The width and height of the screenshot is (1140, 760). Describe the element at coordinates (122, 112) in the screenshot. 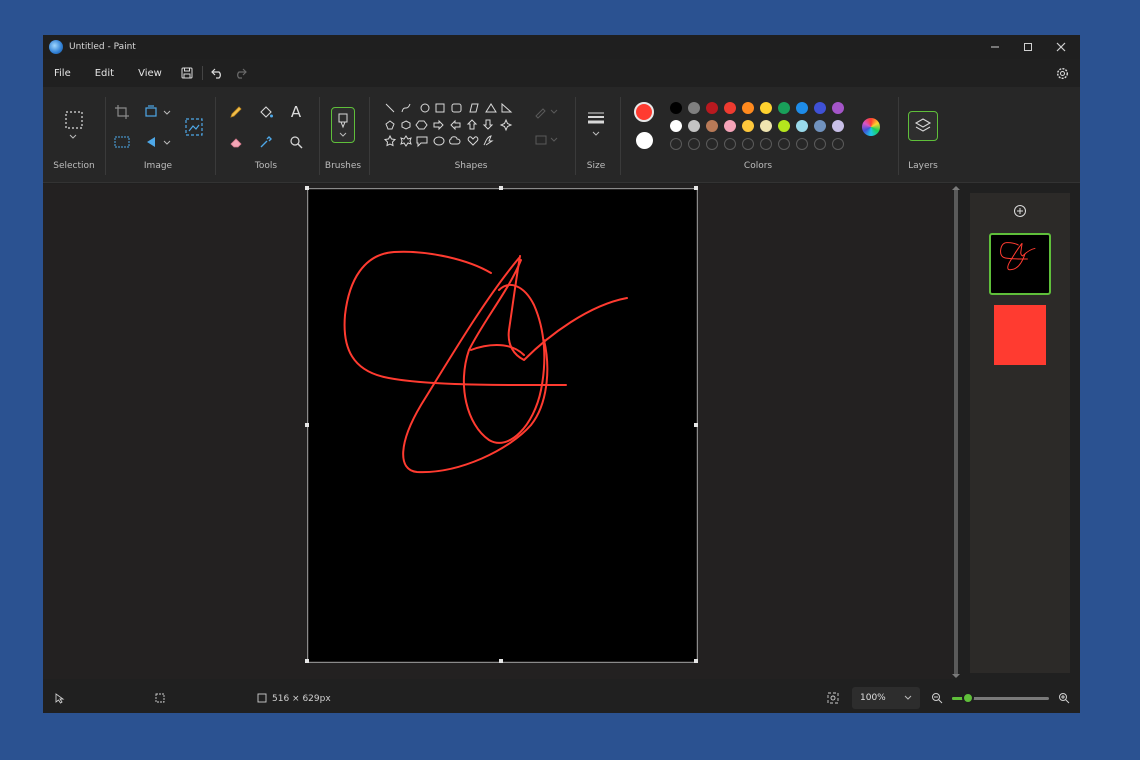

I see `crop-button` at that location.